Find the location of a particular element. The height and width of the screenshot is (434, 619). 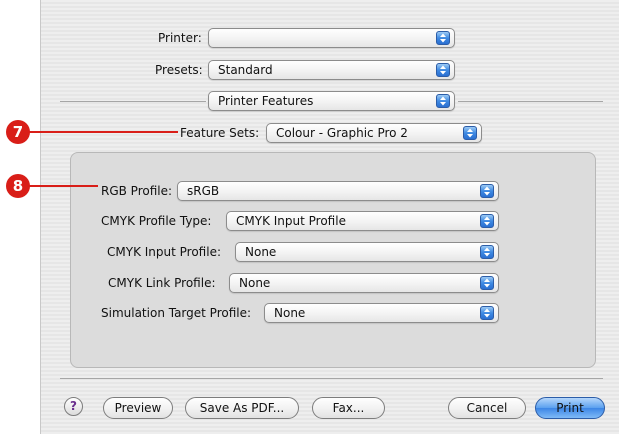

feature-sets-label: Feature Sets: is located at coordinates (220, 133).